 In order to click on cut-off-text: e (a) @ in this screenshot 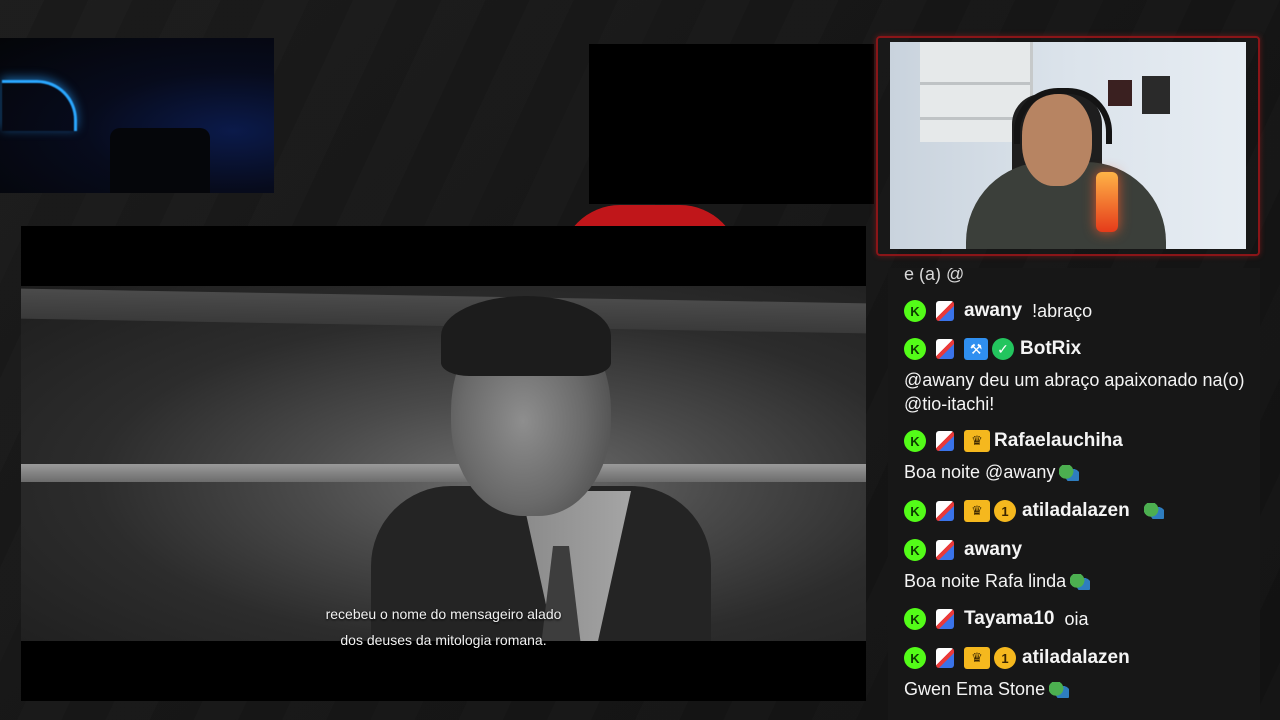, I will do `click(934, 276)`.